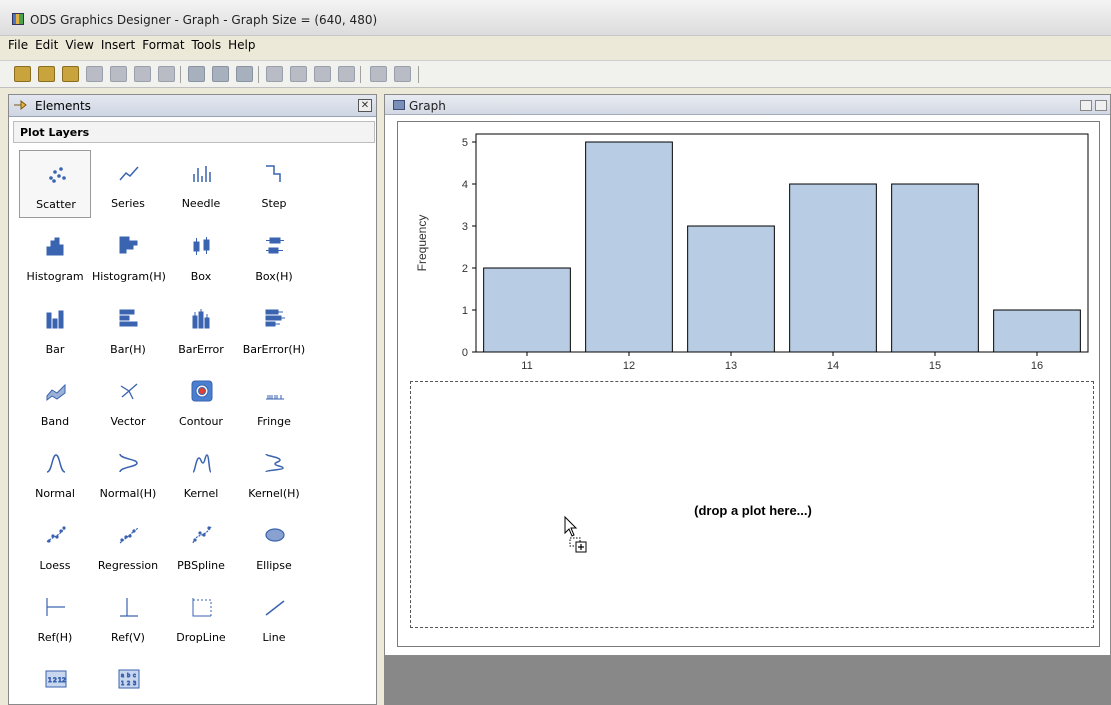  What do you see at coordinates (118, 47) in the screenshot?
I see `menu-insert: Insert` at bounding box center [118, 47].